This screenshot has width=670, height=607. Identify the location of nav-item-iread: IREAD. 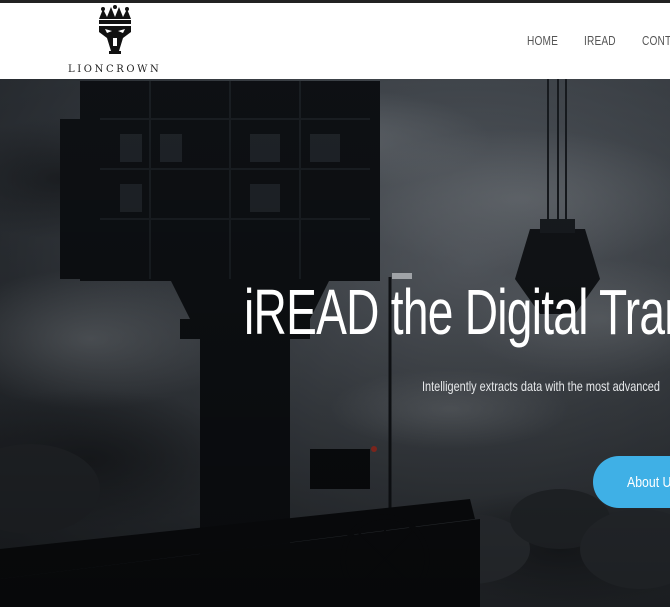
(600, 40).